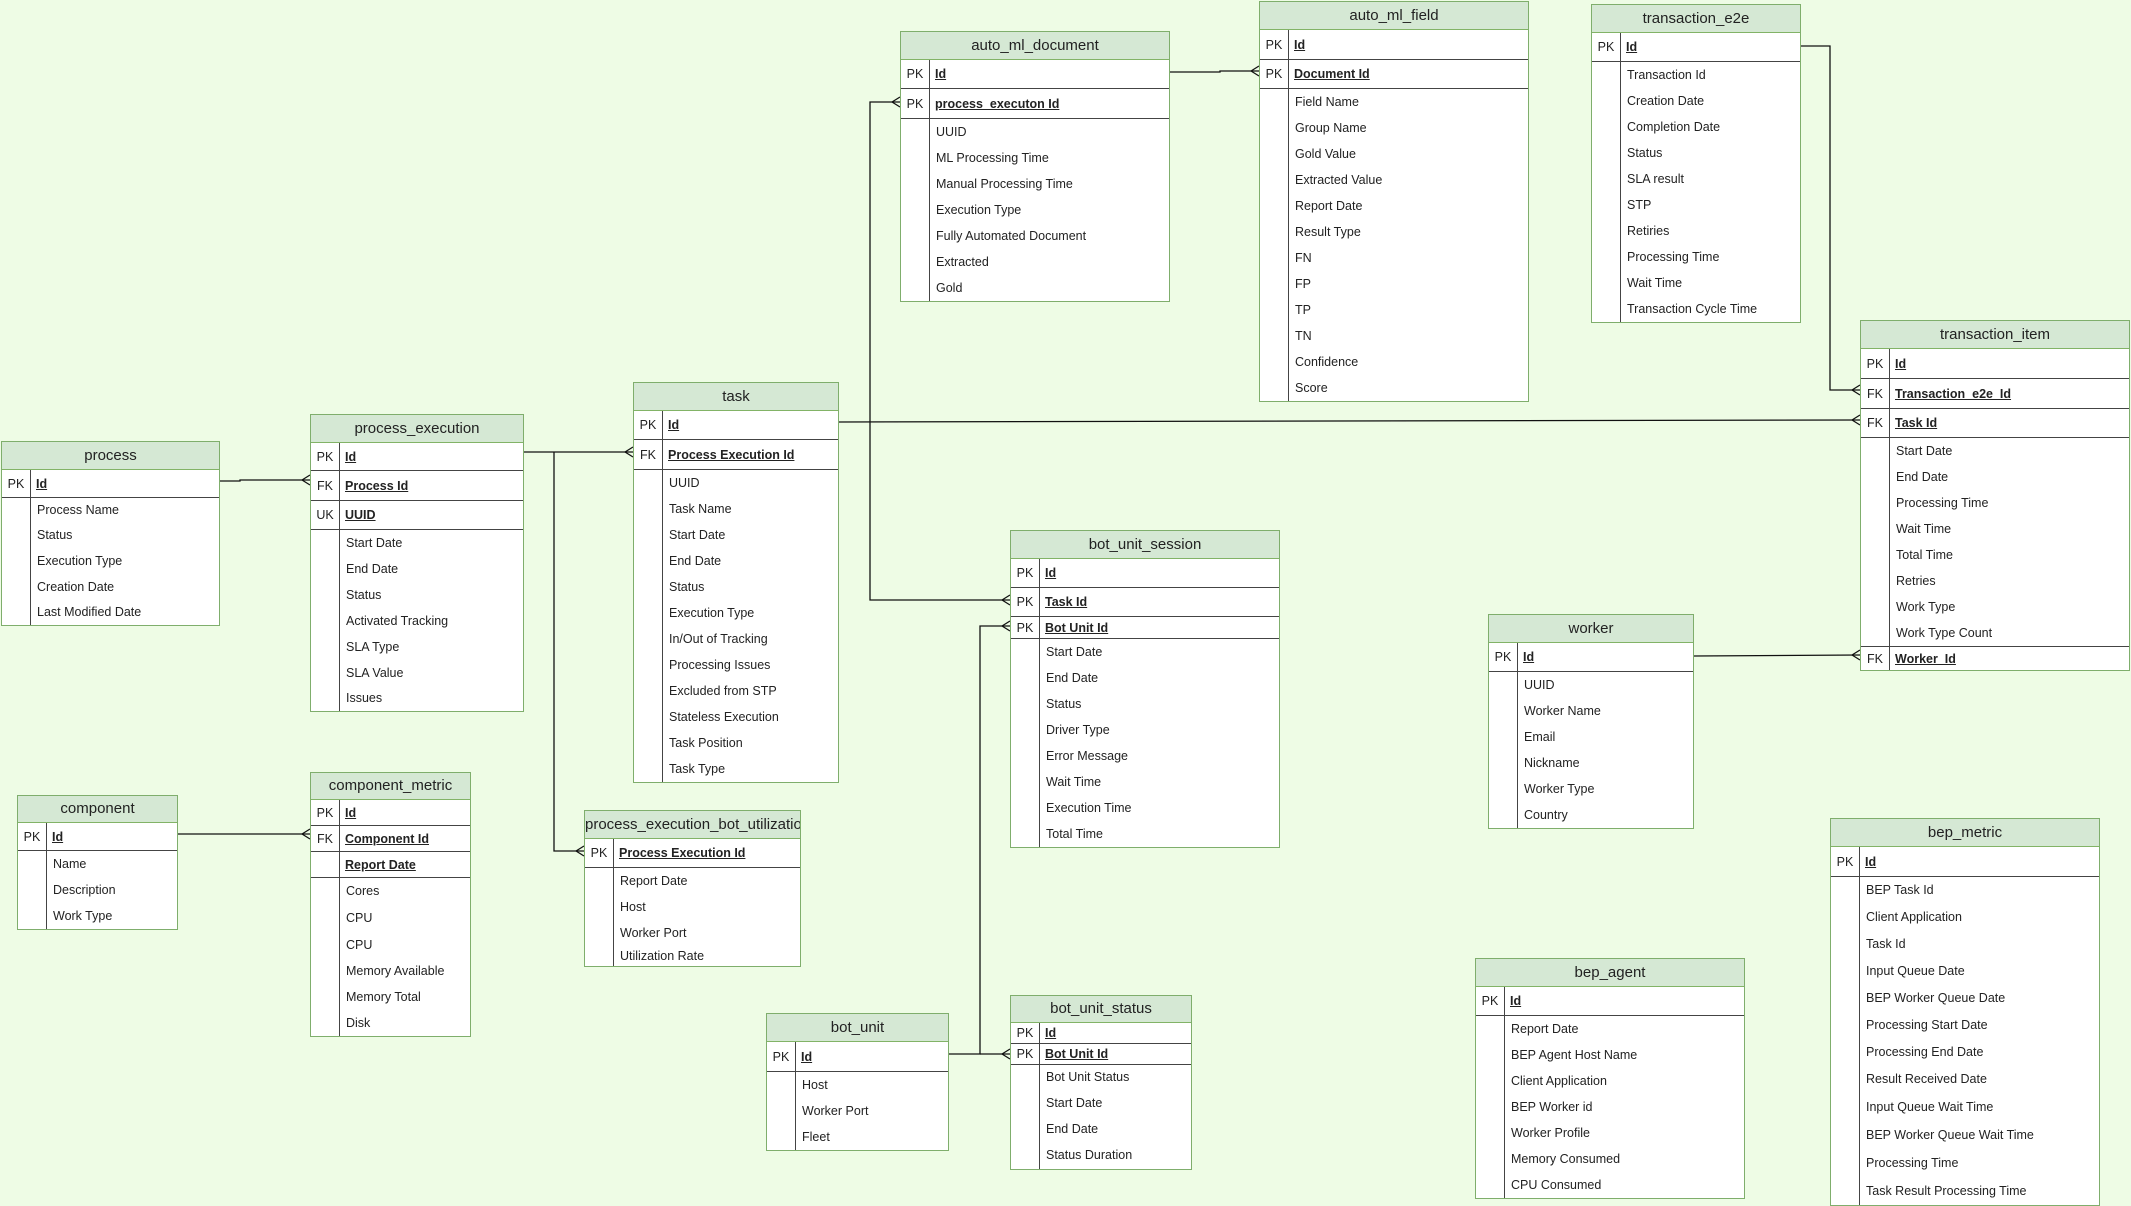 The height and width of the screenshot is (1206, 2131). What do you see at coordinates (377, 485) in the screenshot?
I see `key-field-name: Process Id` at bounding box center [377, 485].